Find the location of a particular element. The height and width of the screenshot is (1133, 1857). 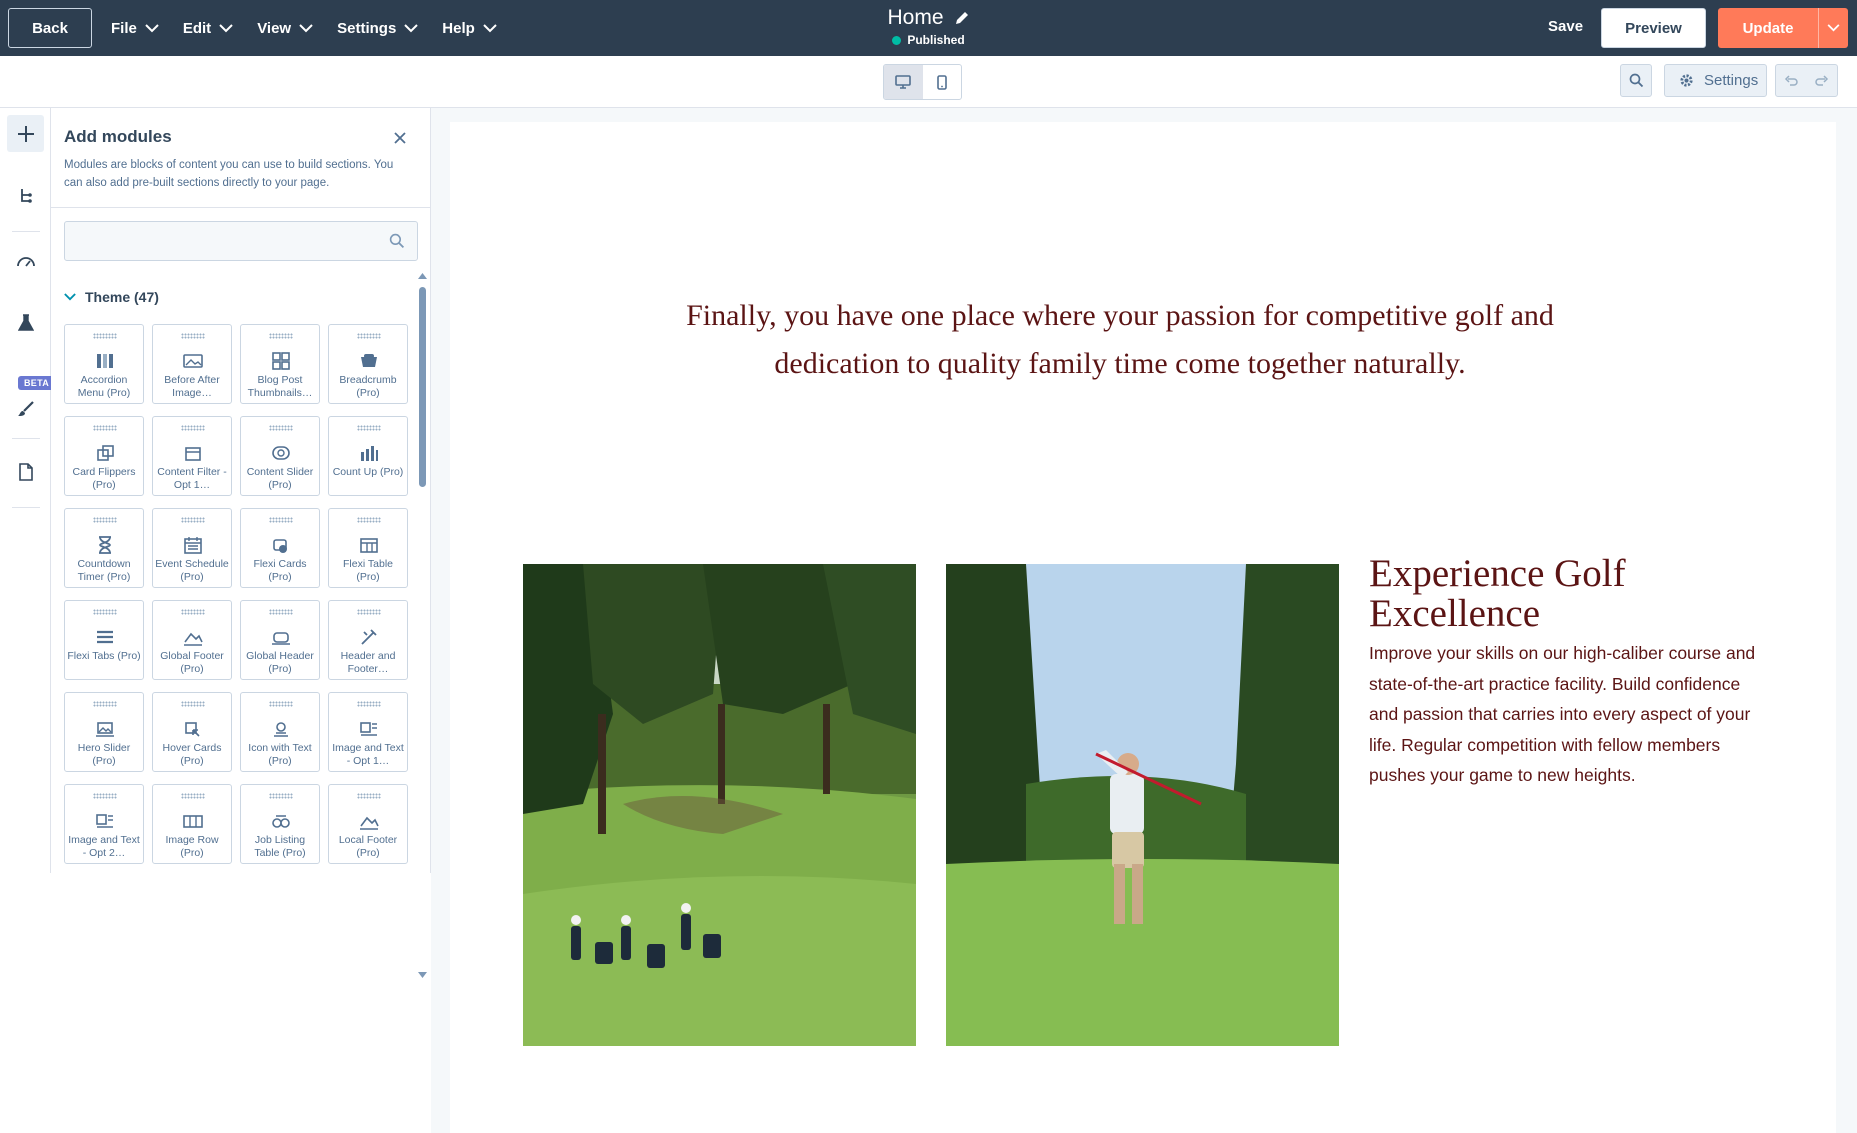

status-text: Published is located at coordinates (936, 40).